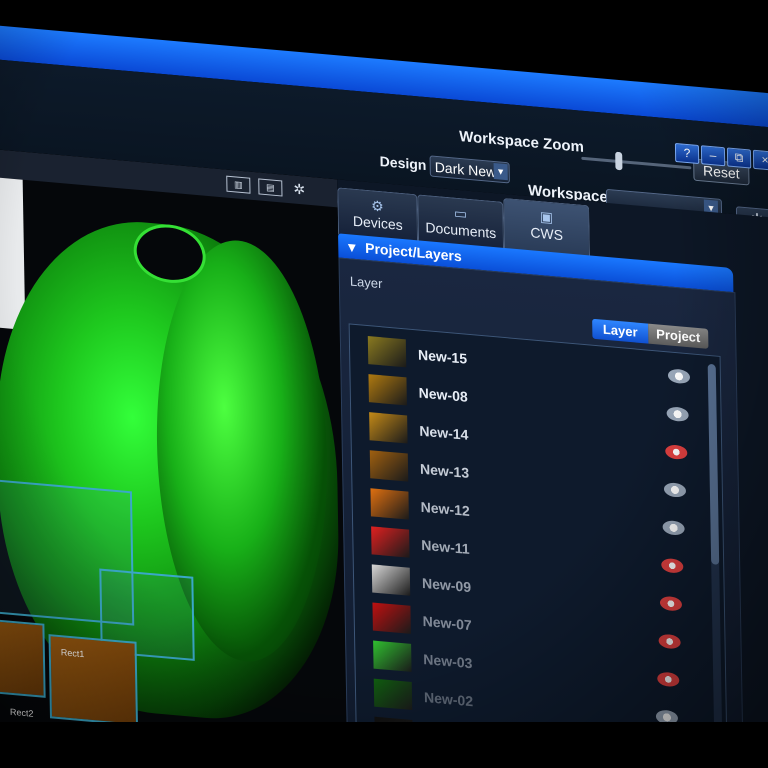  I want to click on workspace-zoom-label: Workspace Zoom, so click(522, 141).